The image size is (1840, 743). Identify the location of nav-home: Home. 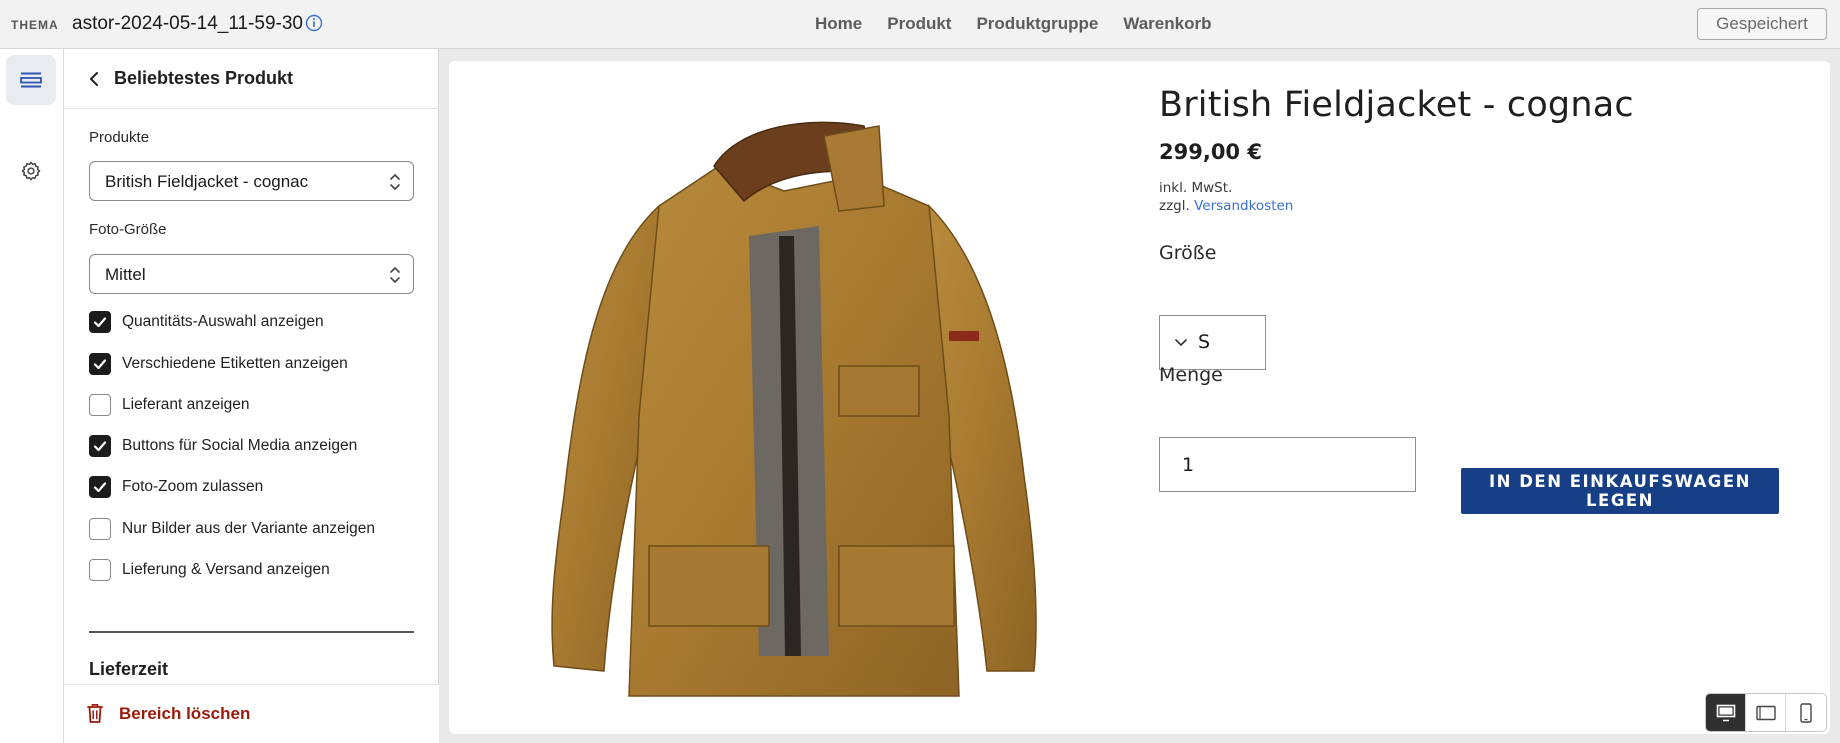
(838, 24).